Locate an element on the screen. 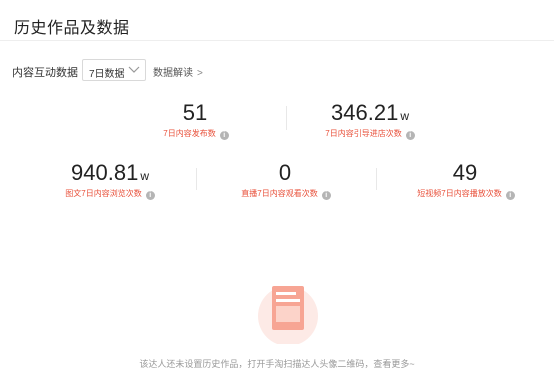  empty-state-message: 该达人还未设置历史作品，打开手淘扫描达人头像二维码，查看更多~ is located at coordinates (277, 364).